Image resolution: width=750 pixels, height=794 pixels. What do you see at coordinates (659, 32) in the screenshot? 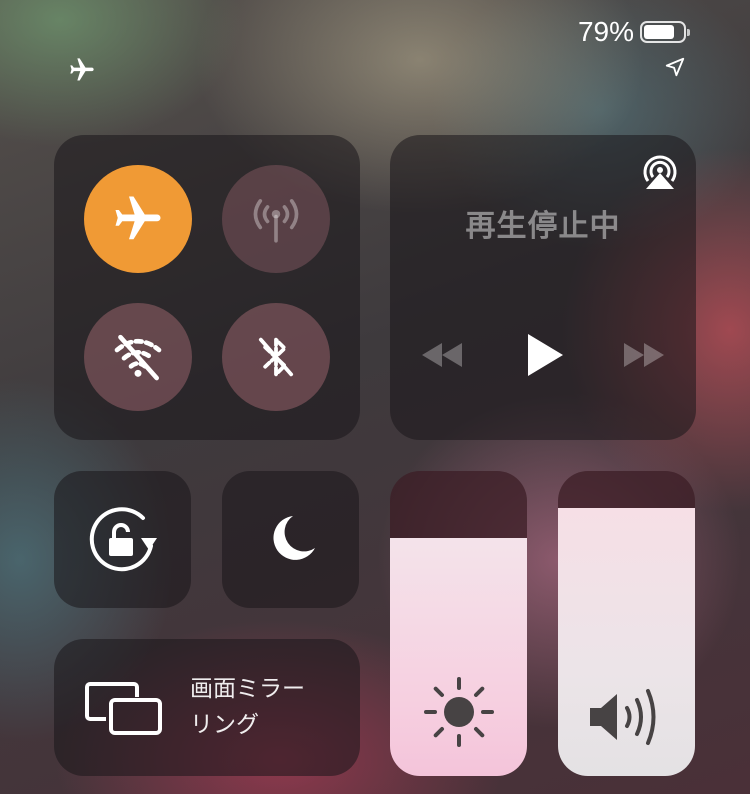
I see `battery-level-fill` at bounding box center [659, 32].